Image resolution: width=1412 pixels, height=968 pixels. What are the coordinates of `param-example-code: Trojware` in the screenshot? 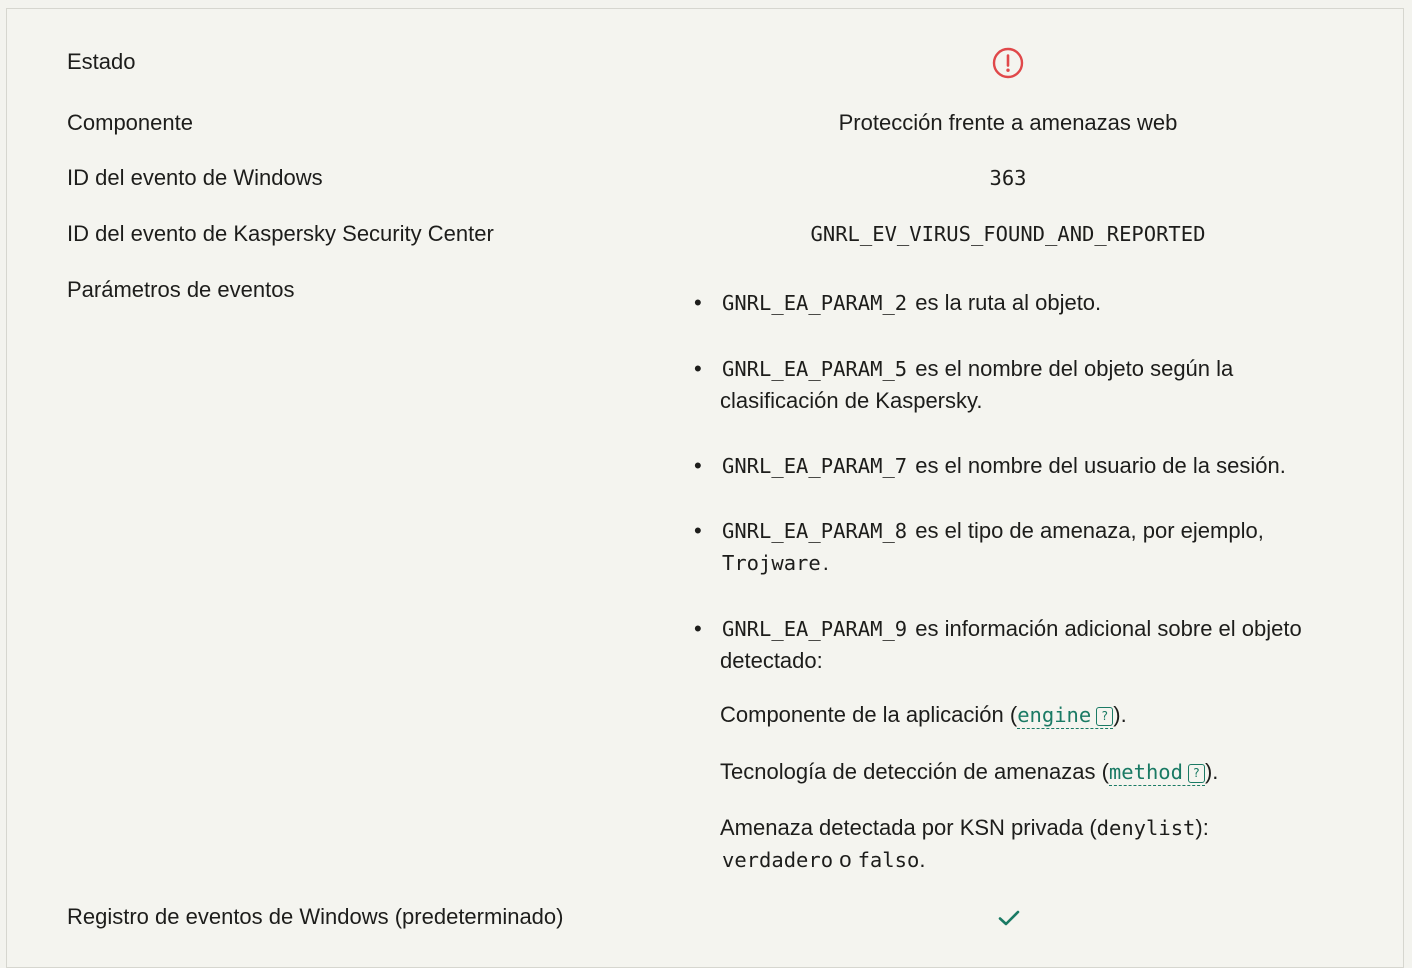 It's located at (771, 563).